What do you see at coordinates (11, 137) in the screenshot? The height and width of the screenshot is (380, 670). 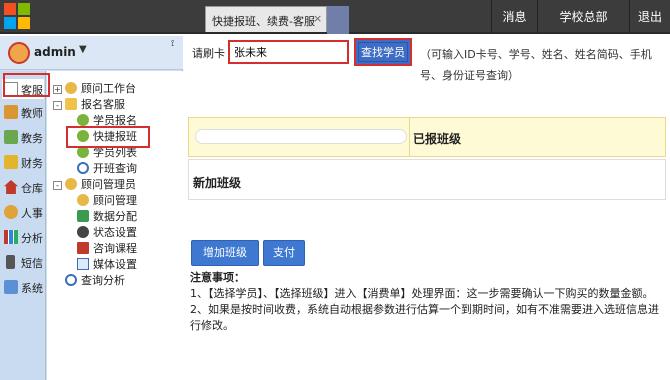 I see `academic-icon` at bounding box center [11, 137].